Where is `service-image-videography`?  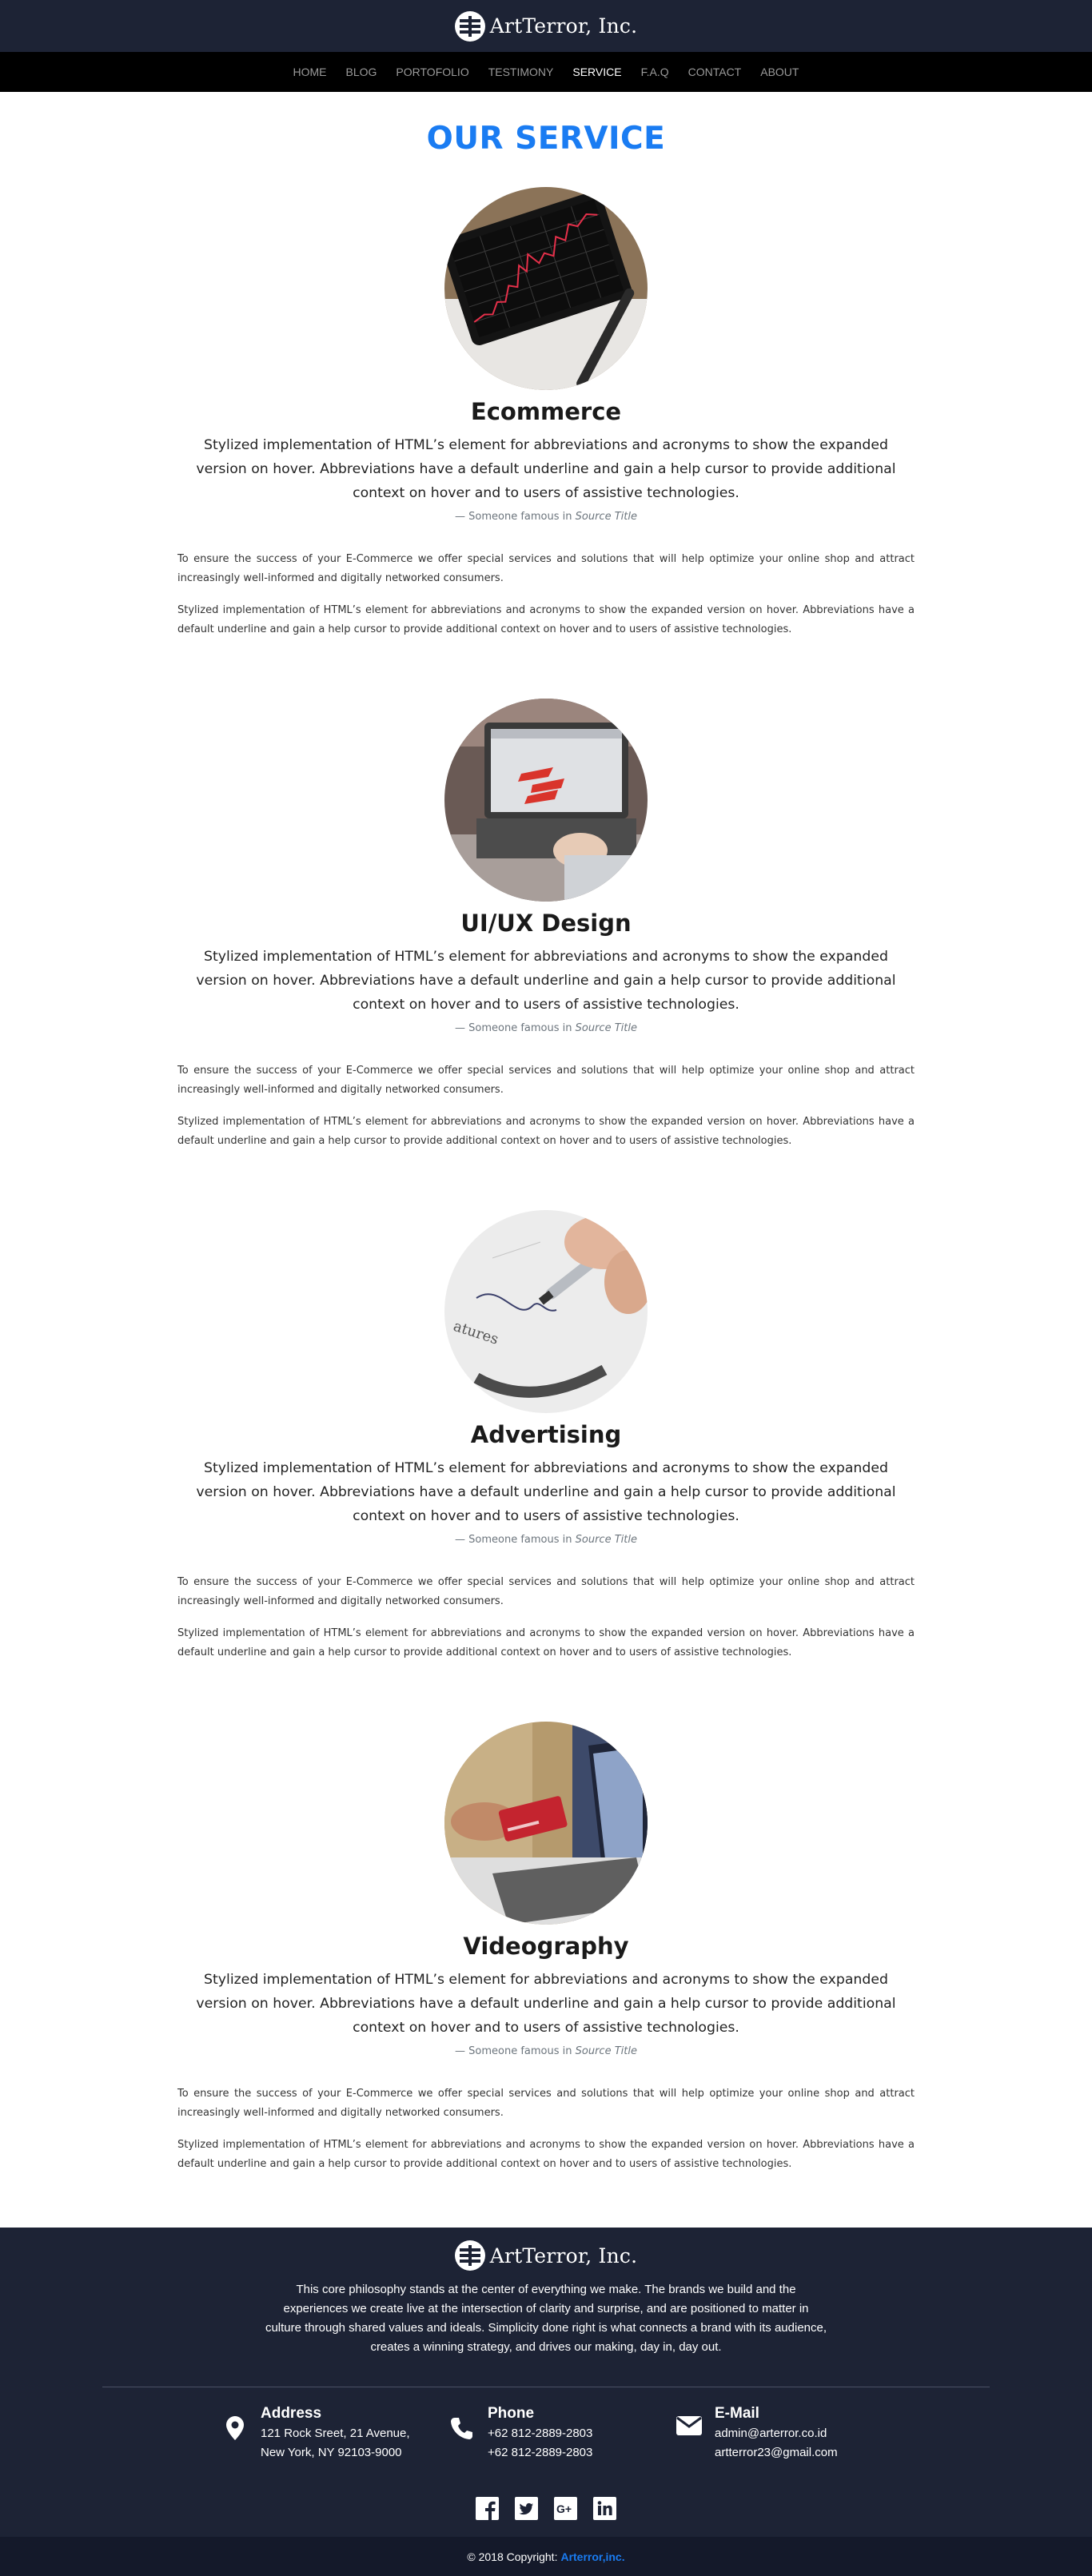 service-image-videography is located at coordinates (546, 1823).